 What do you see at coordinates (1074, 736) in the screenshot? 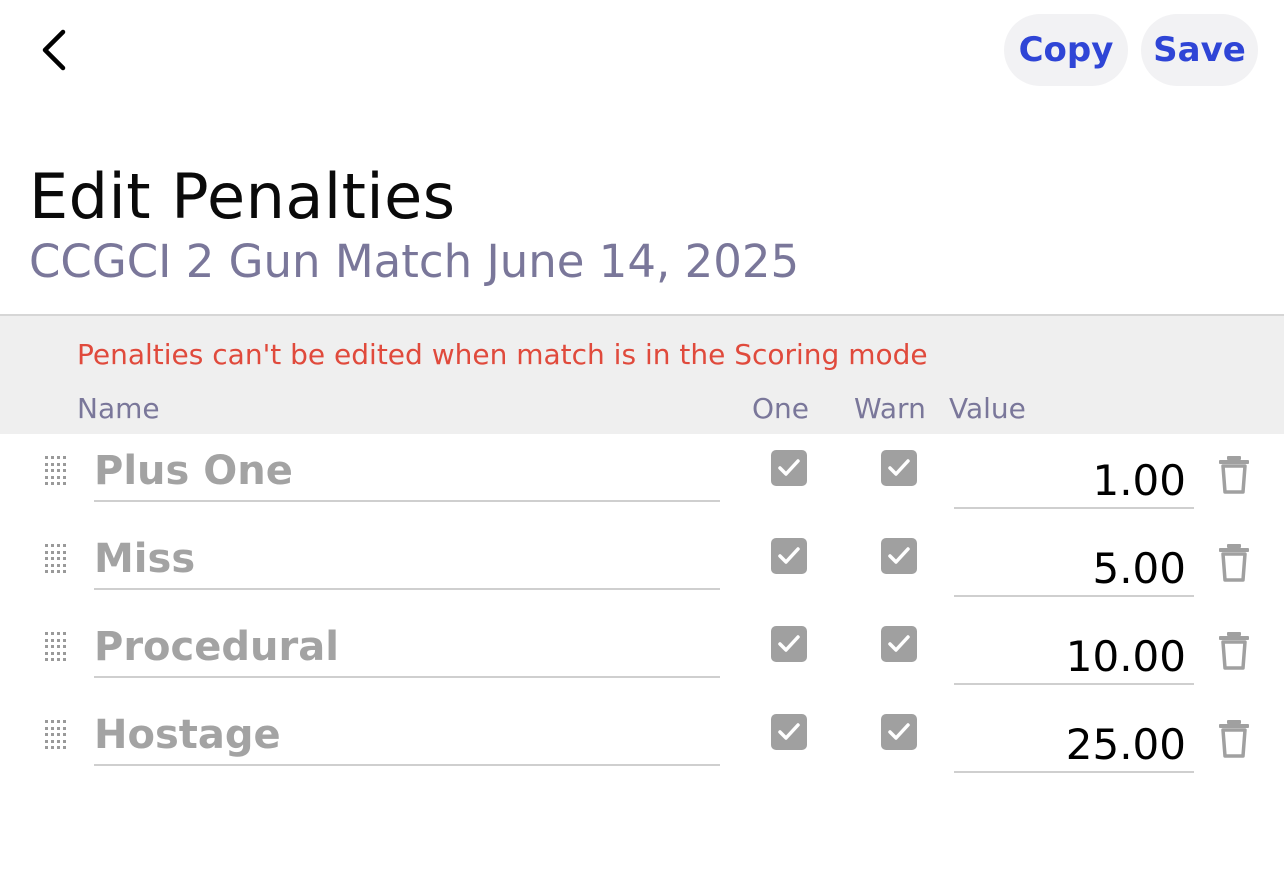
I see `penalty-value-field: 25.00` at bounding box center [1074, 736].